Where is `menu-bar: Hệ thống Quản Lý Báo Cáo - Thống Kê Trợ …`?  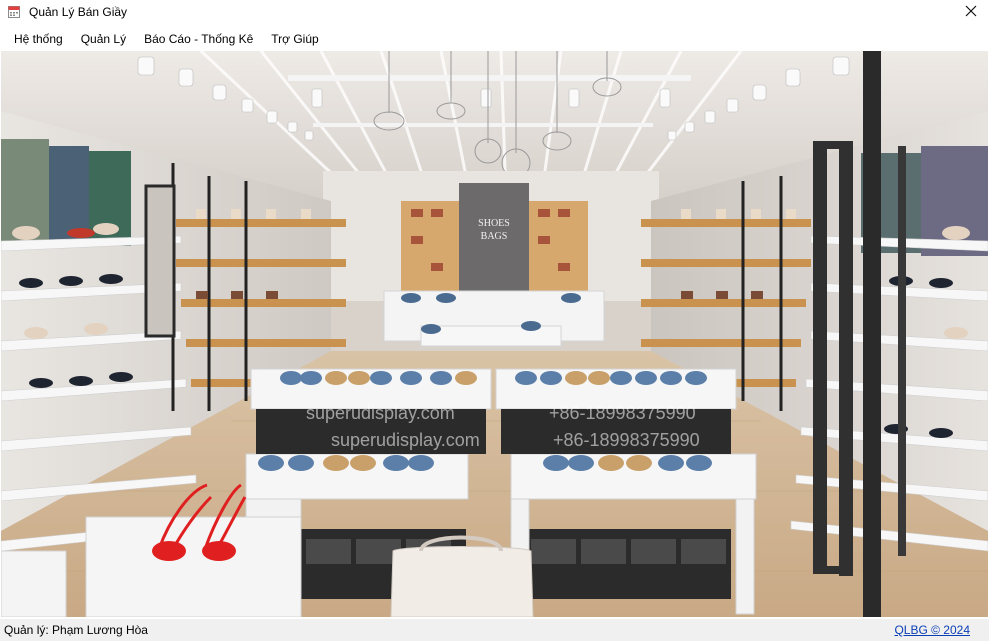 menu-bar: Hệ thống Quản Lý Báo Cáo - Thống Kê Trợ … is located at coordinates (494, 39).